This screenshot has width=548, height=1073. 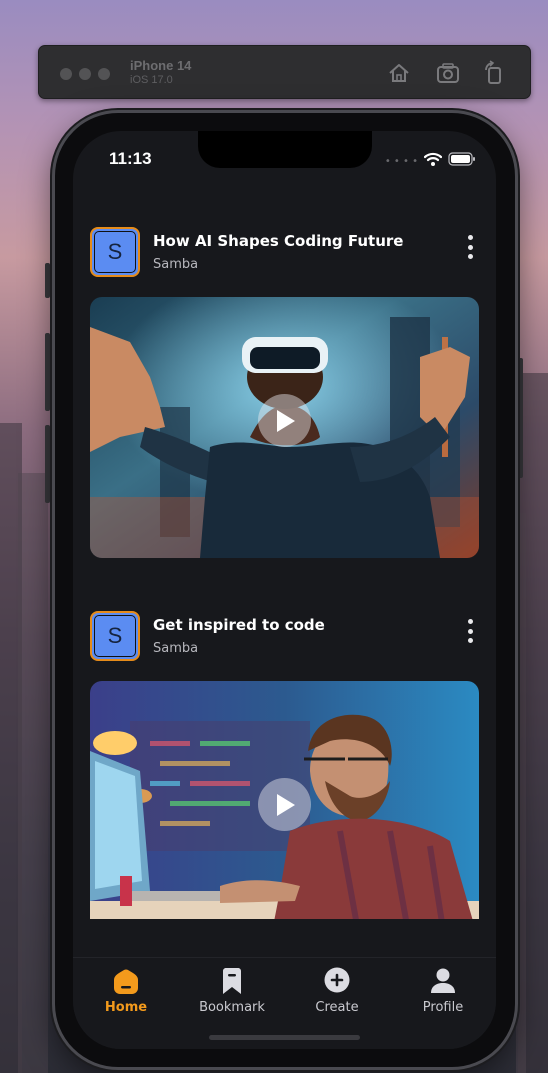 What do you see at coordinates (443, 980) in the screenshot?
I see `profile-icon` at bounding box center [443, 980].